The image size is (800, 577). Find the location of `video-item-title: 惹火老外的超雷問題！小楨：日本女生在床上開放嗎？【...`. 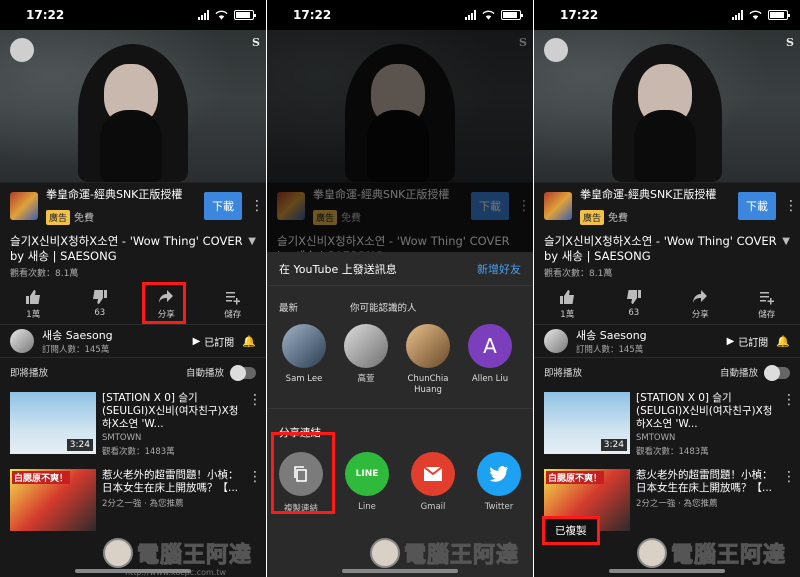

video-item-title: 惹火老外的超雷問題！小楨：日本女生在床上開放嗎？【... is located at coordinates (170, 481).